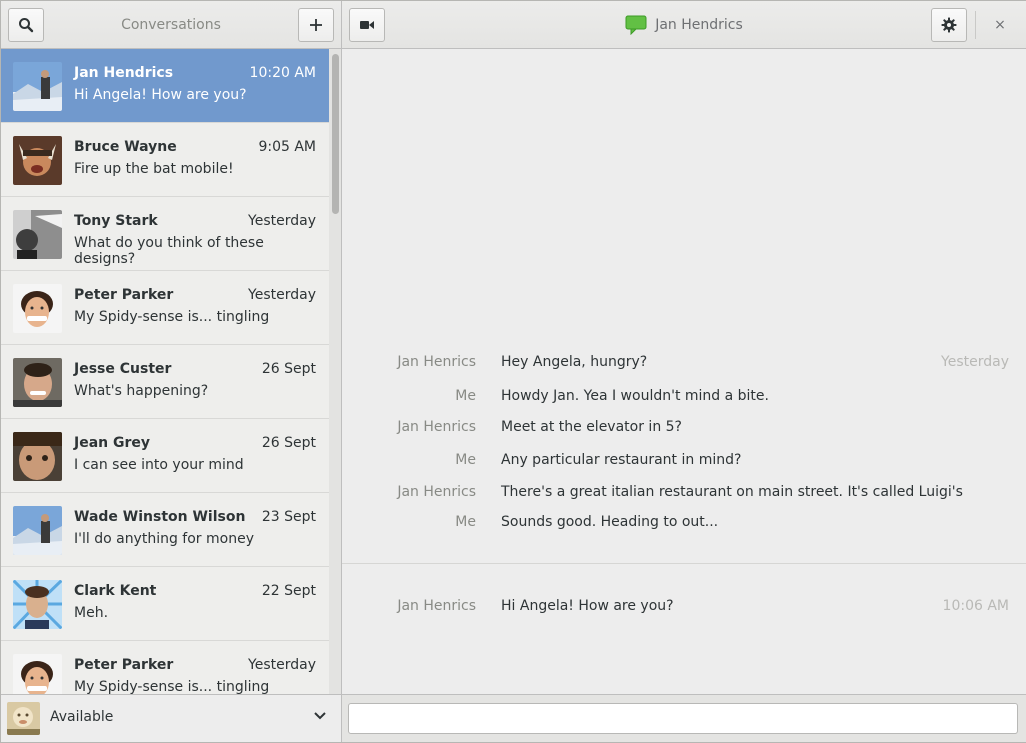 The image size is (1026, 743). I want to click on chat-header: Jan Hendrics ×, so click(684, 25).